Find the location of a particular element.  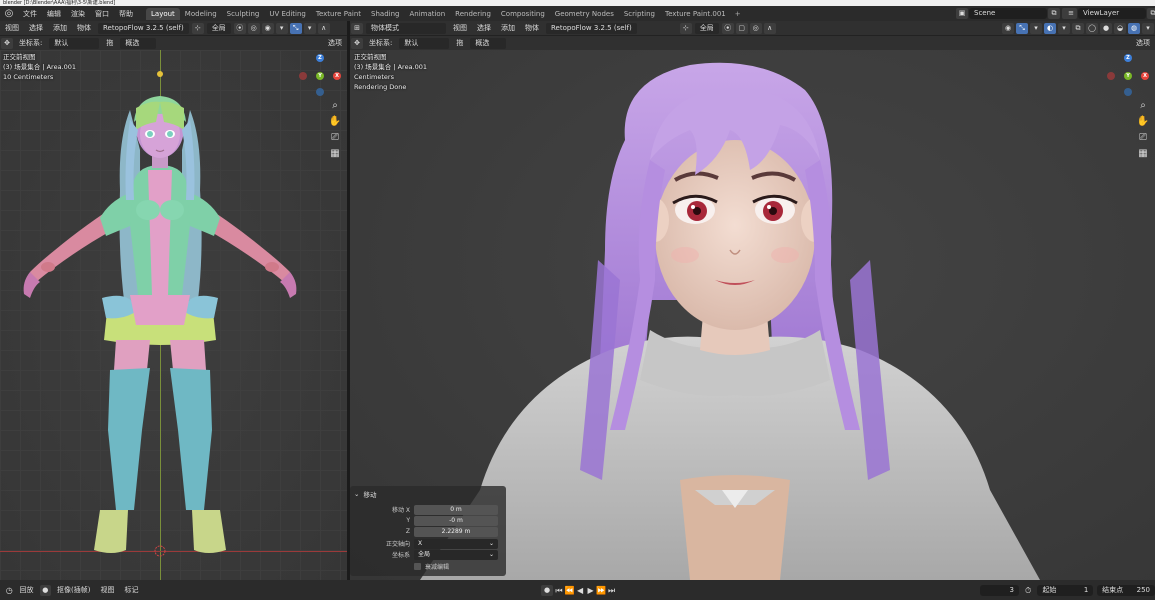

right-transform-dropdown: 全局 is located at coordinates (706, 28).